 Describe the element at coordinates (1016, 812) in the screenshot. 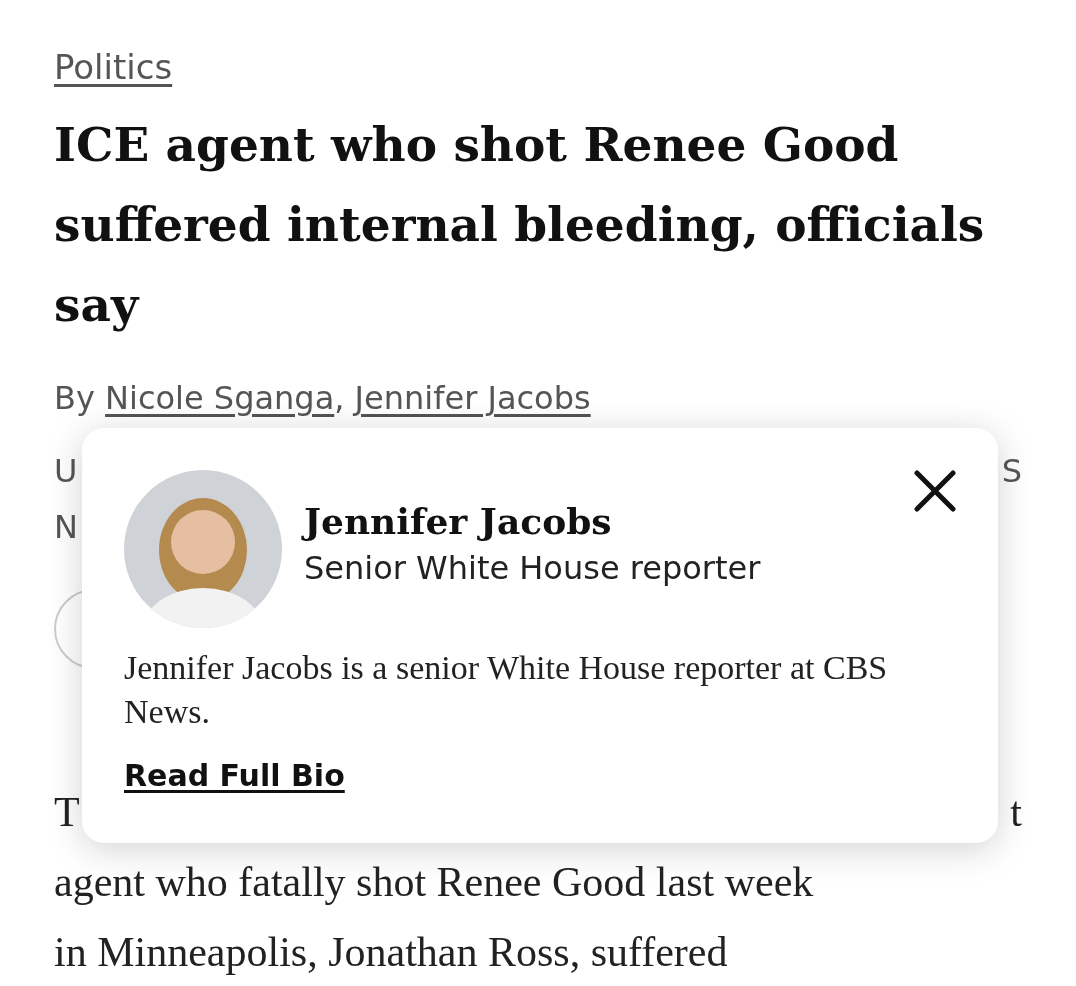

I see `covered-text: t` at that location.